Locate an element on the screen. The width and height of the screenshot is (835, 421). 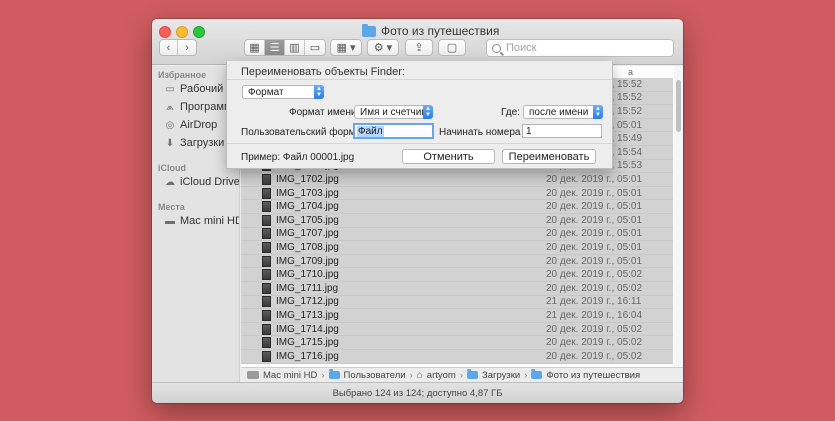
search-placeholder: Поиск is located at coordinates (521, 48).